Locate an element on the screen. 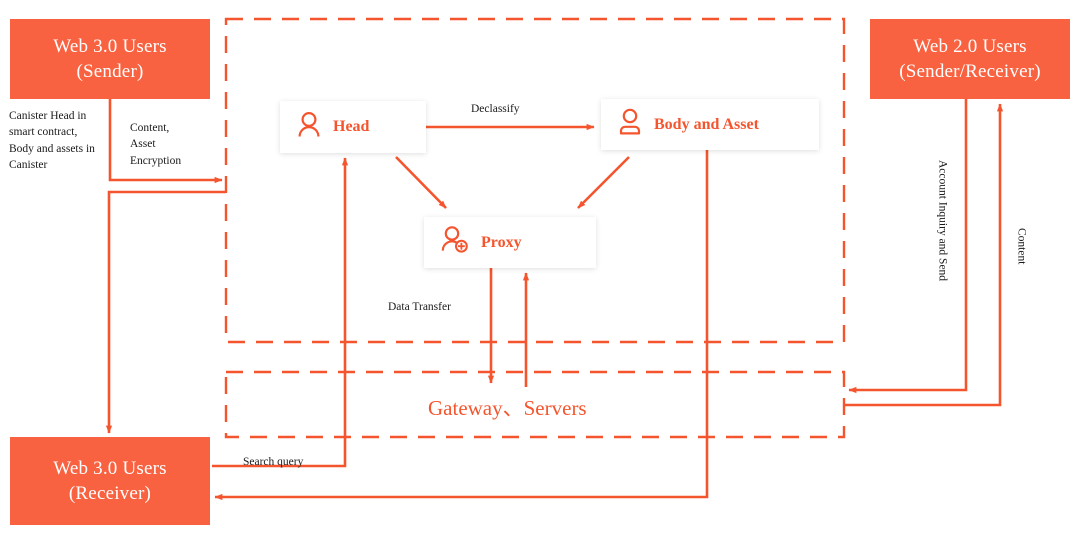  actor-web2-user: Web 2.0 Users (Sender/Receiver) is located at coordinates (970, 59).